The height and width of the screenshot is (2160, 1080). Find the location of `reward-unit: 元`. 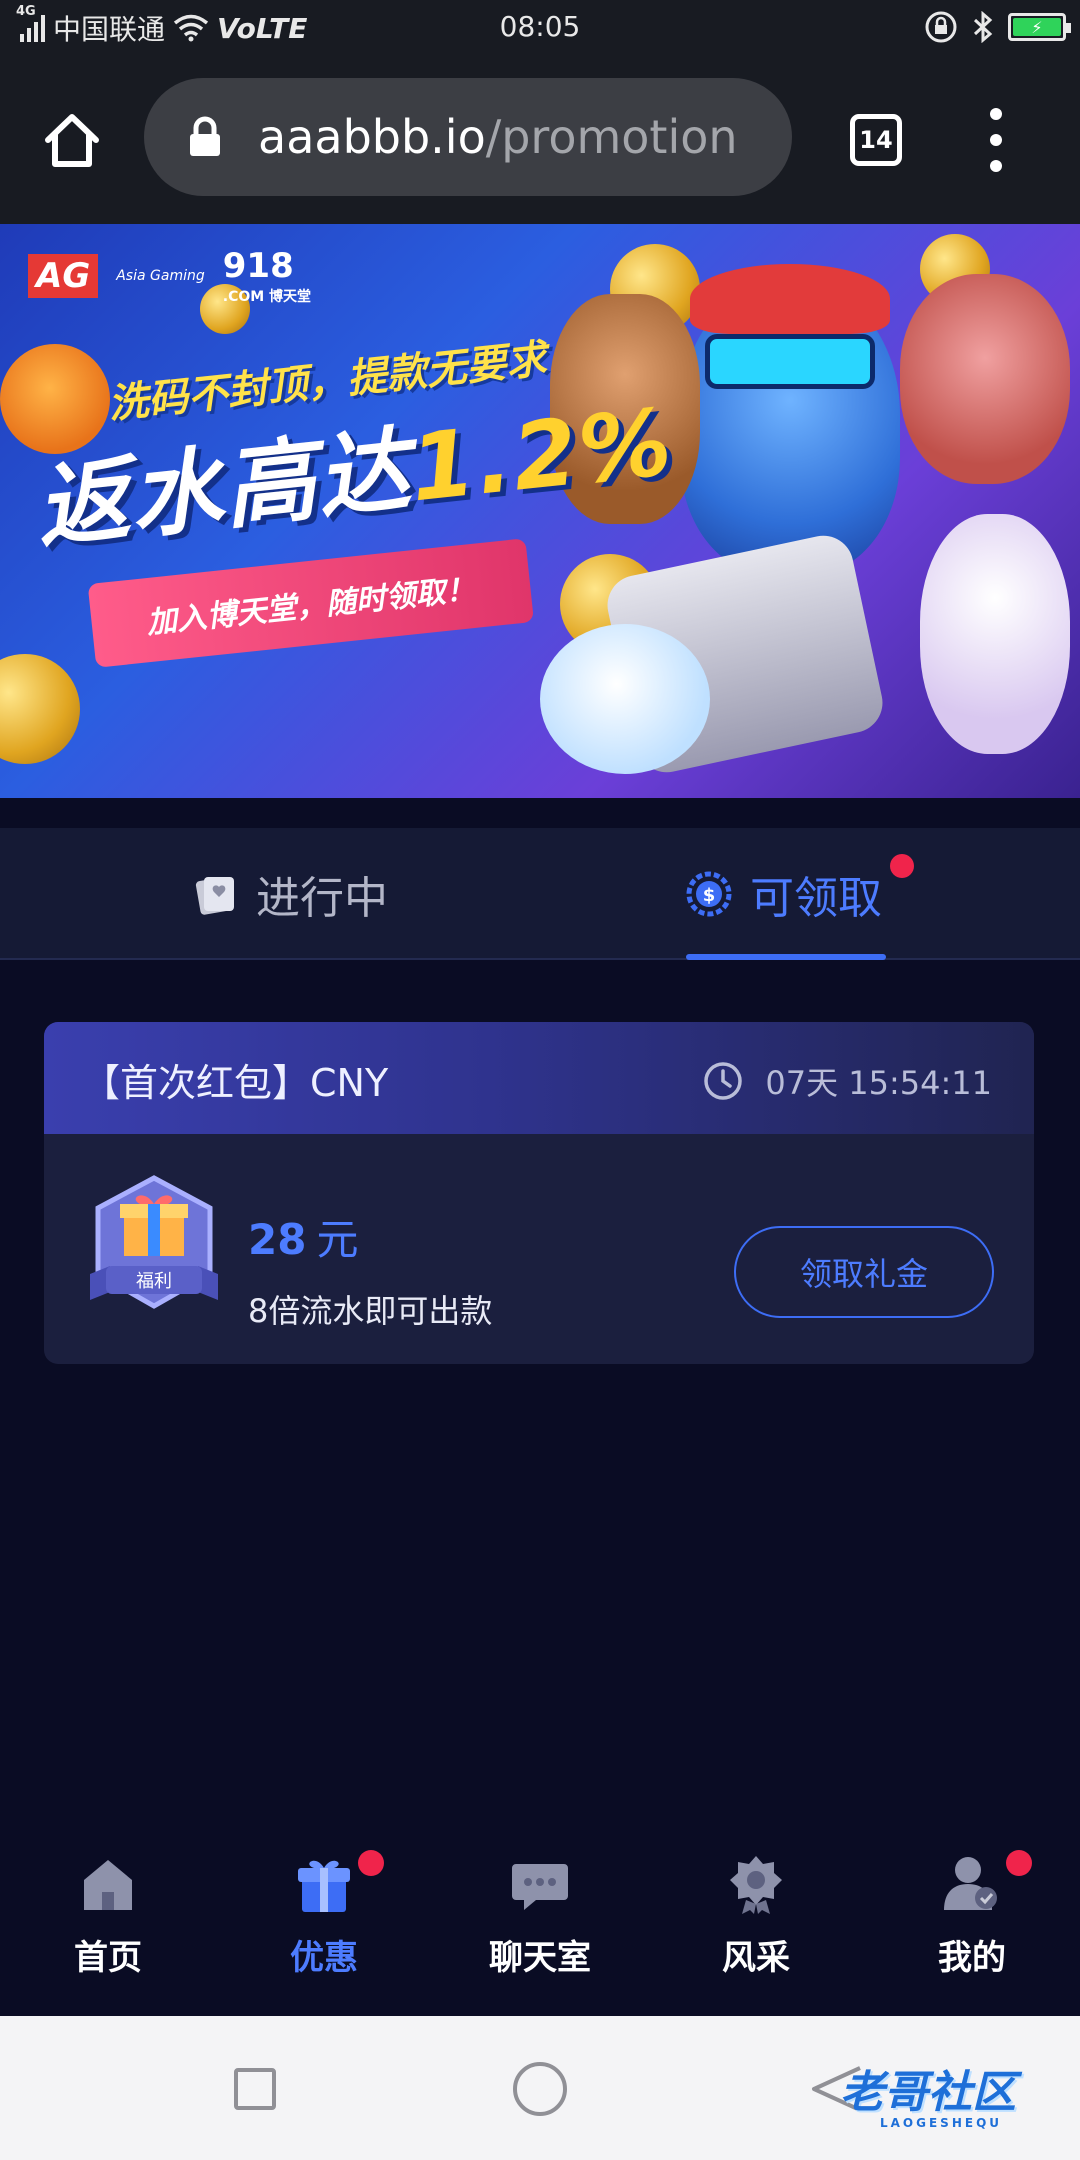

reward-unit: 元 is located at coordinates (337, 1239).